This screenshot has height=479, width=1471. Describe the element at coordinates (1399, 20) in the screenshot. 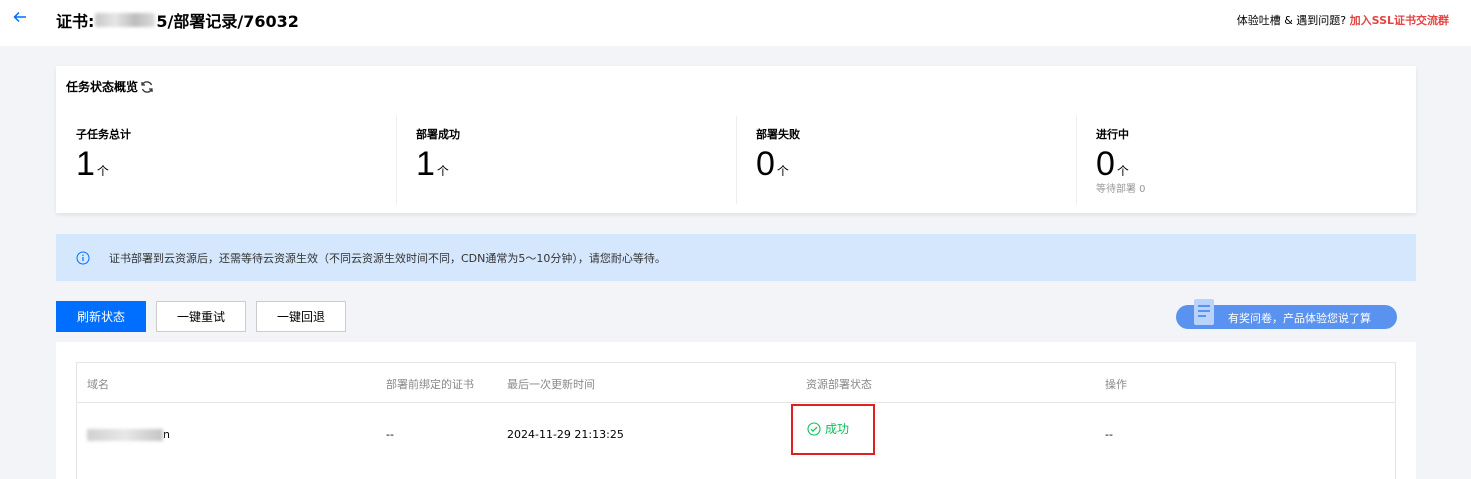

I see `join-group-link: 加入SSL证书交流群` at that location.